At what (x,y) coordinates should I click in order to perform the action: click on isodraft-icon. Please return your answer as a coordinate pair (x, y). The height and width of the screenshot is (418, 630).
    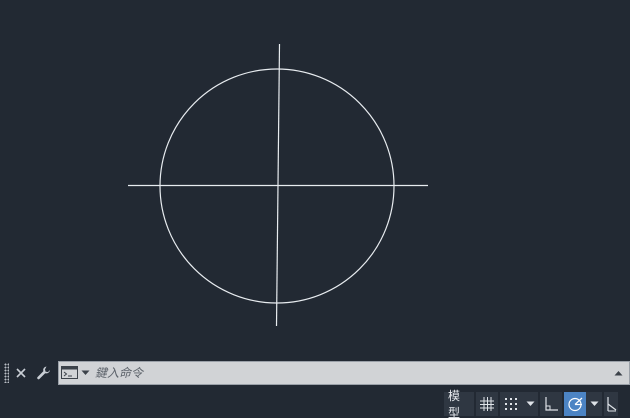
    Looking at the image, I should click on (612, 404).